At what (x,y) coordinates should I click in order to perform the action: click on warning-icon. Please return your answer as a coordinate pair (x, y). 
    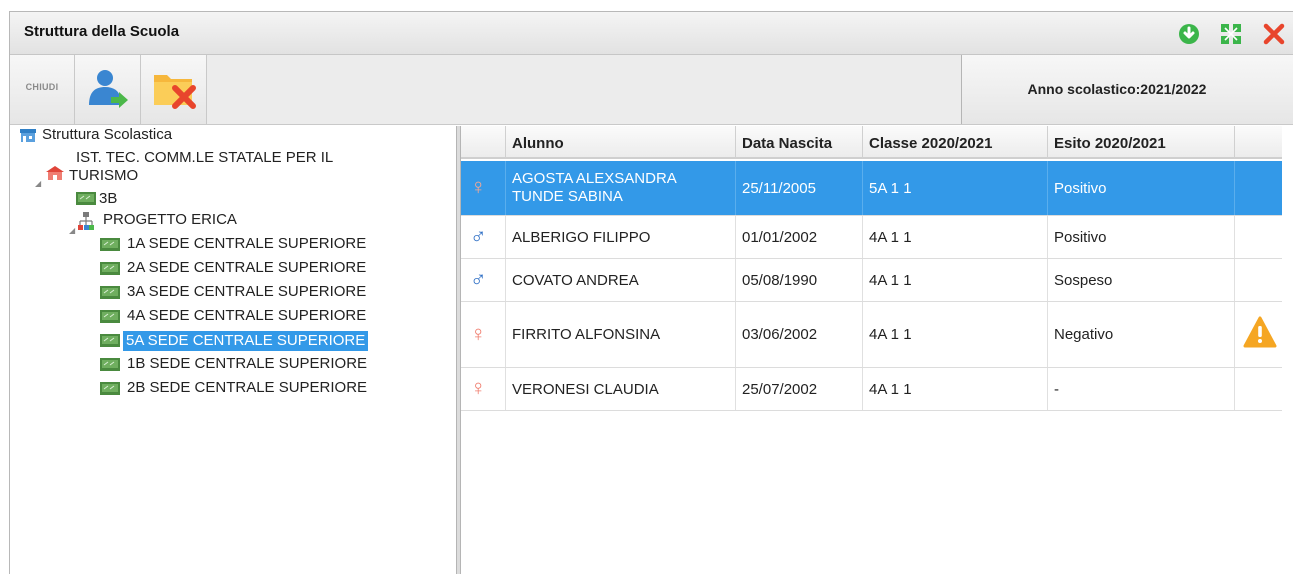
    Looking at the image, I should click on (1260, 332).